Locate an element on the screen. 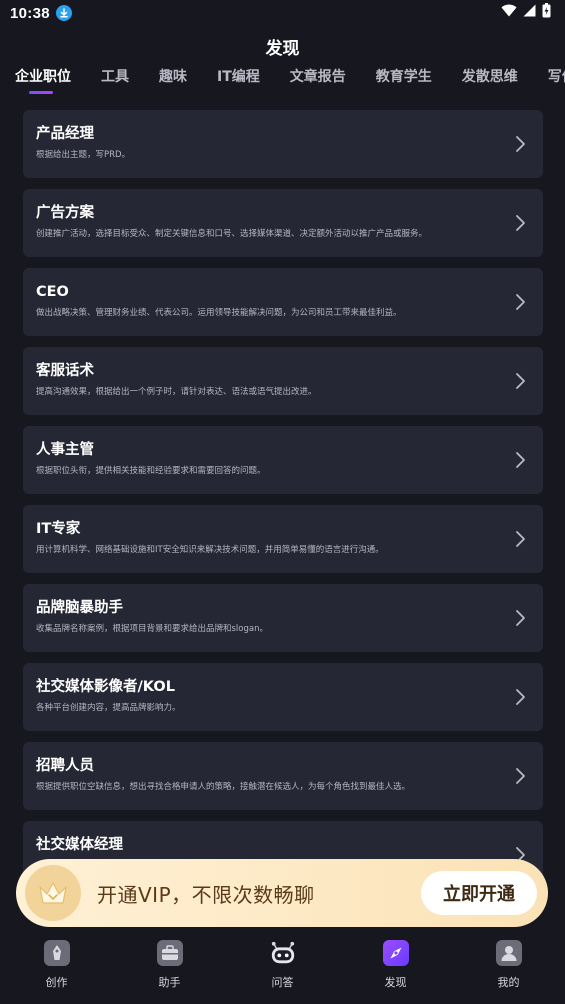 The image size is (565, 1004). tab-article-report: 文章报告 is located at coordinates (318, 81).